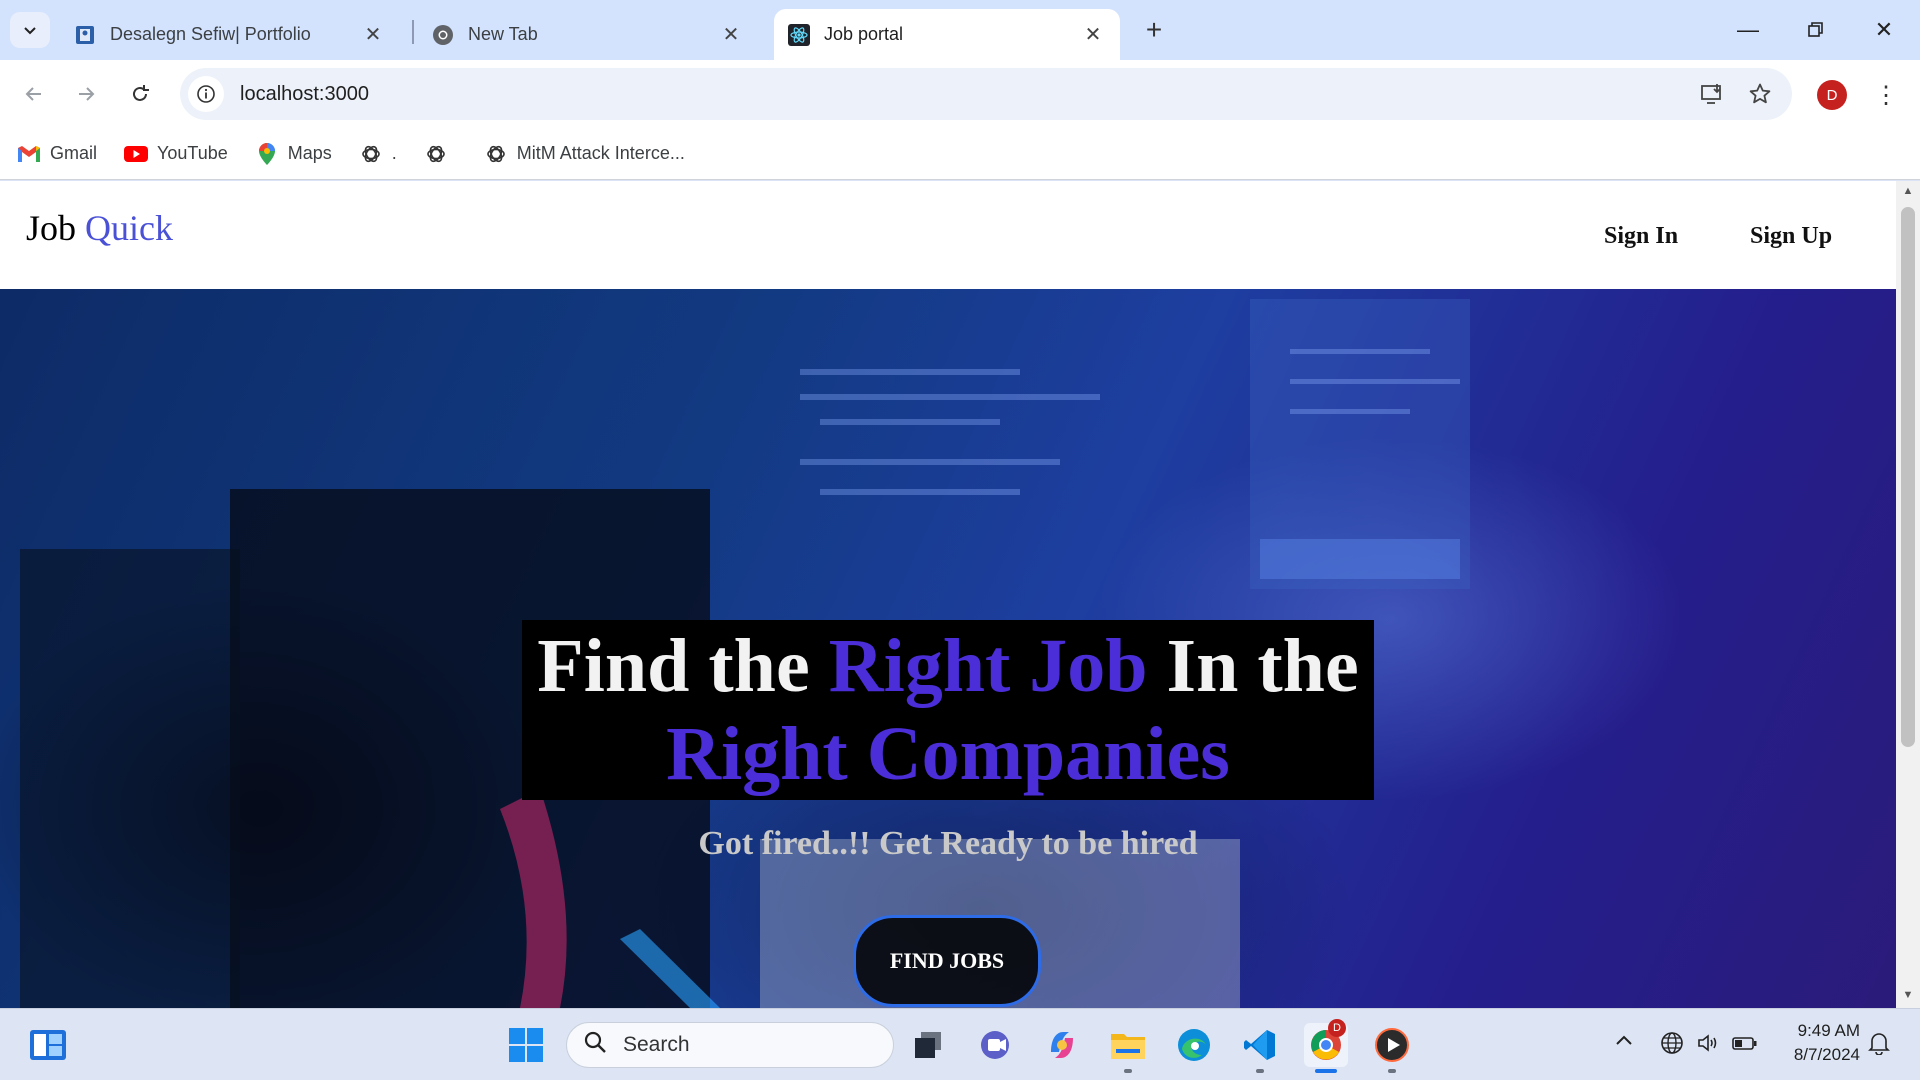  Describe the element at coordinates (948, 843) in the screenshot. I see `hero-subtitle: Got fired..!! Get Ready to be hired` at that location.